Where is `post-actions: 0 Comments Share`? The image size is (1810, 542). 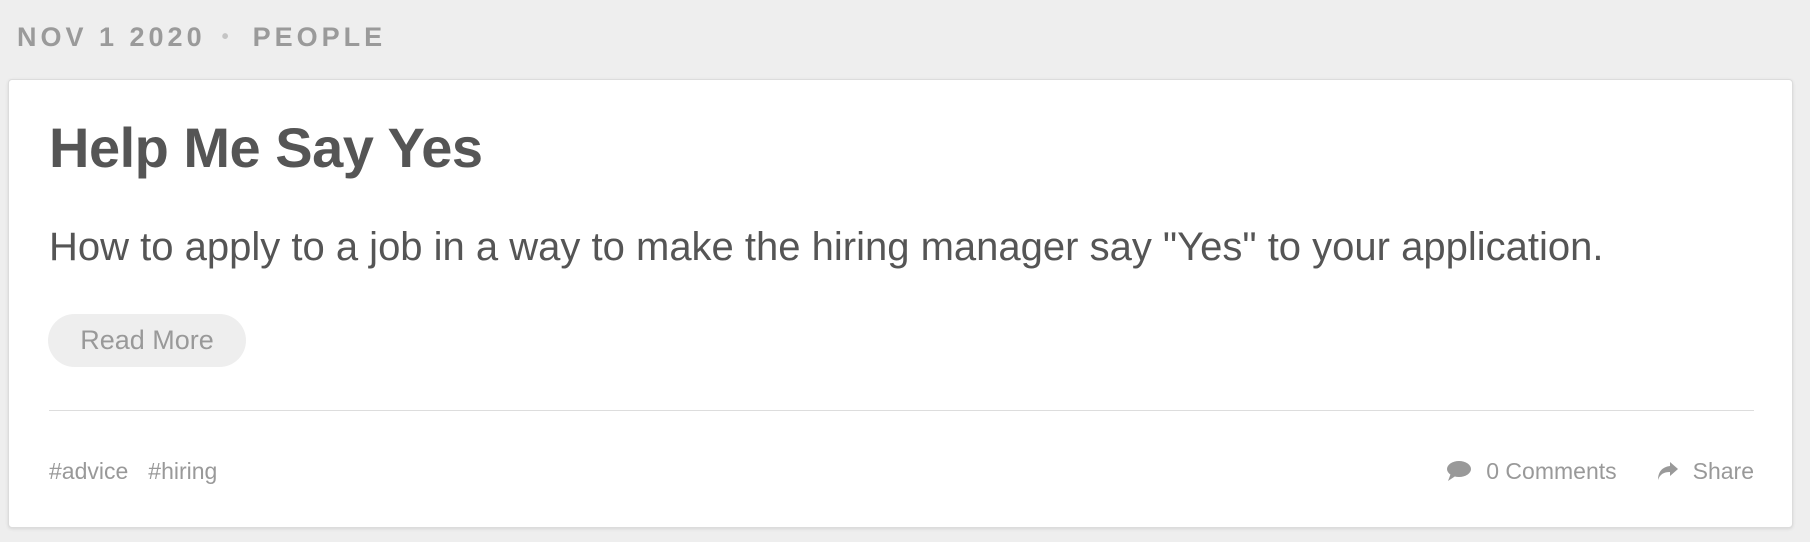
post-actions: 0 Comments Share is located at coordinates (1600, 471).